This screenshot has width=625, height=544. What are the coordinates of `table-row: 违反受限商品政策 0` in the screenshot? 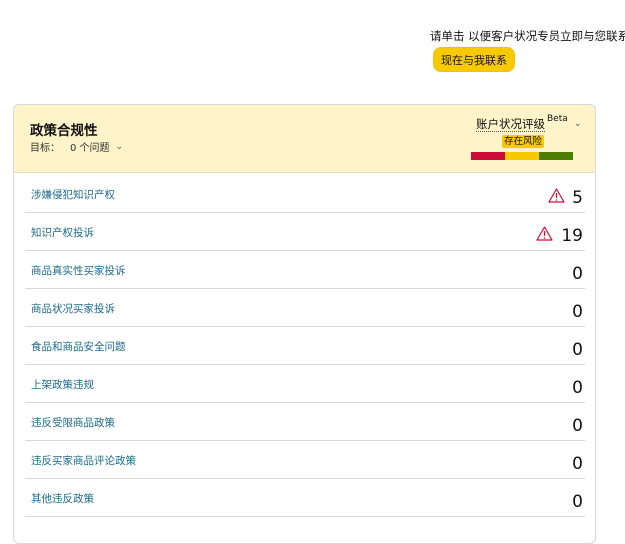 It's located at (305, 422).